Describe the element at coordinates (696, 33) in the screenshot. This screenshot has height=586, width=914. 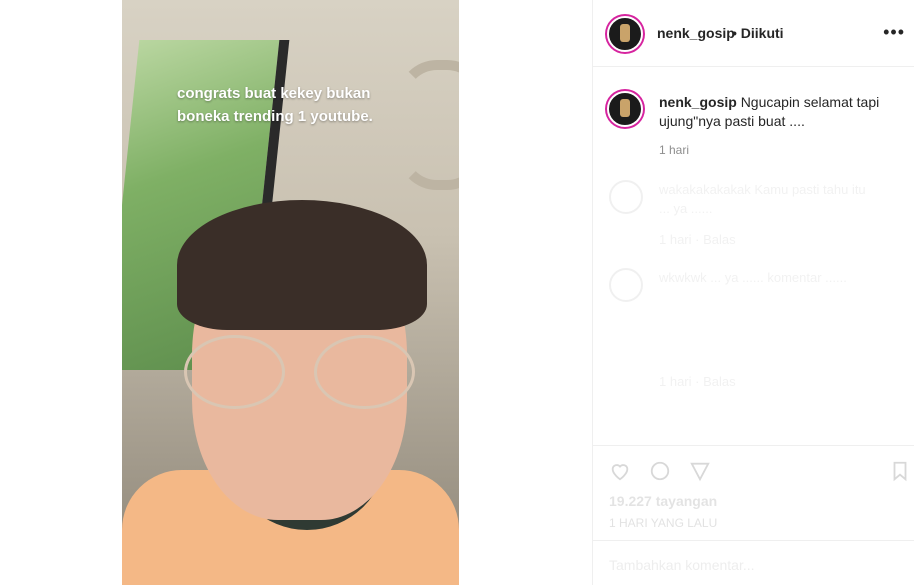
I see `author-username: nenk_gosip` at that location.